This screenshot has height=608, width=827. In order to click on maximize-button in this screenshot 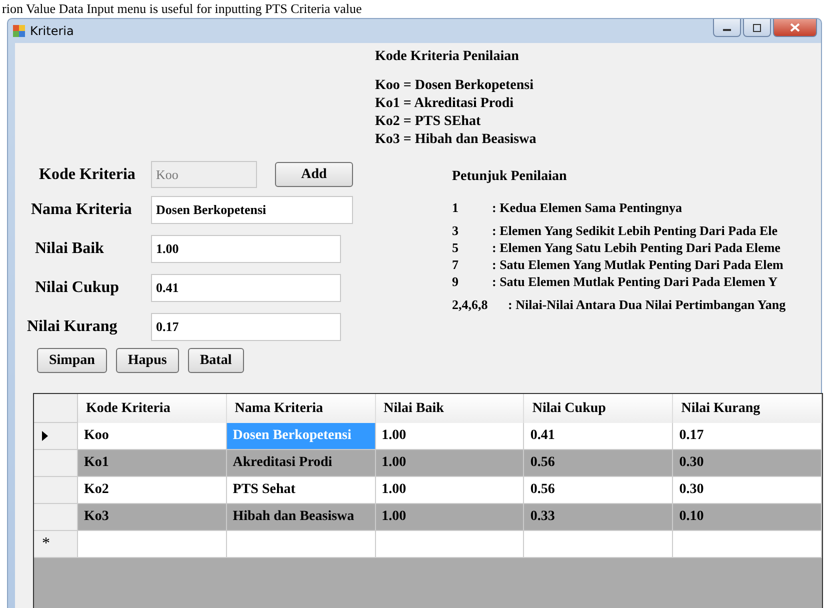, I will do `click(757, 28)`.